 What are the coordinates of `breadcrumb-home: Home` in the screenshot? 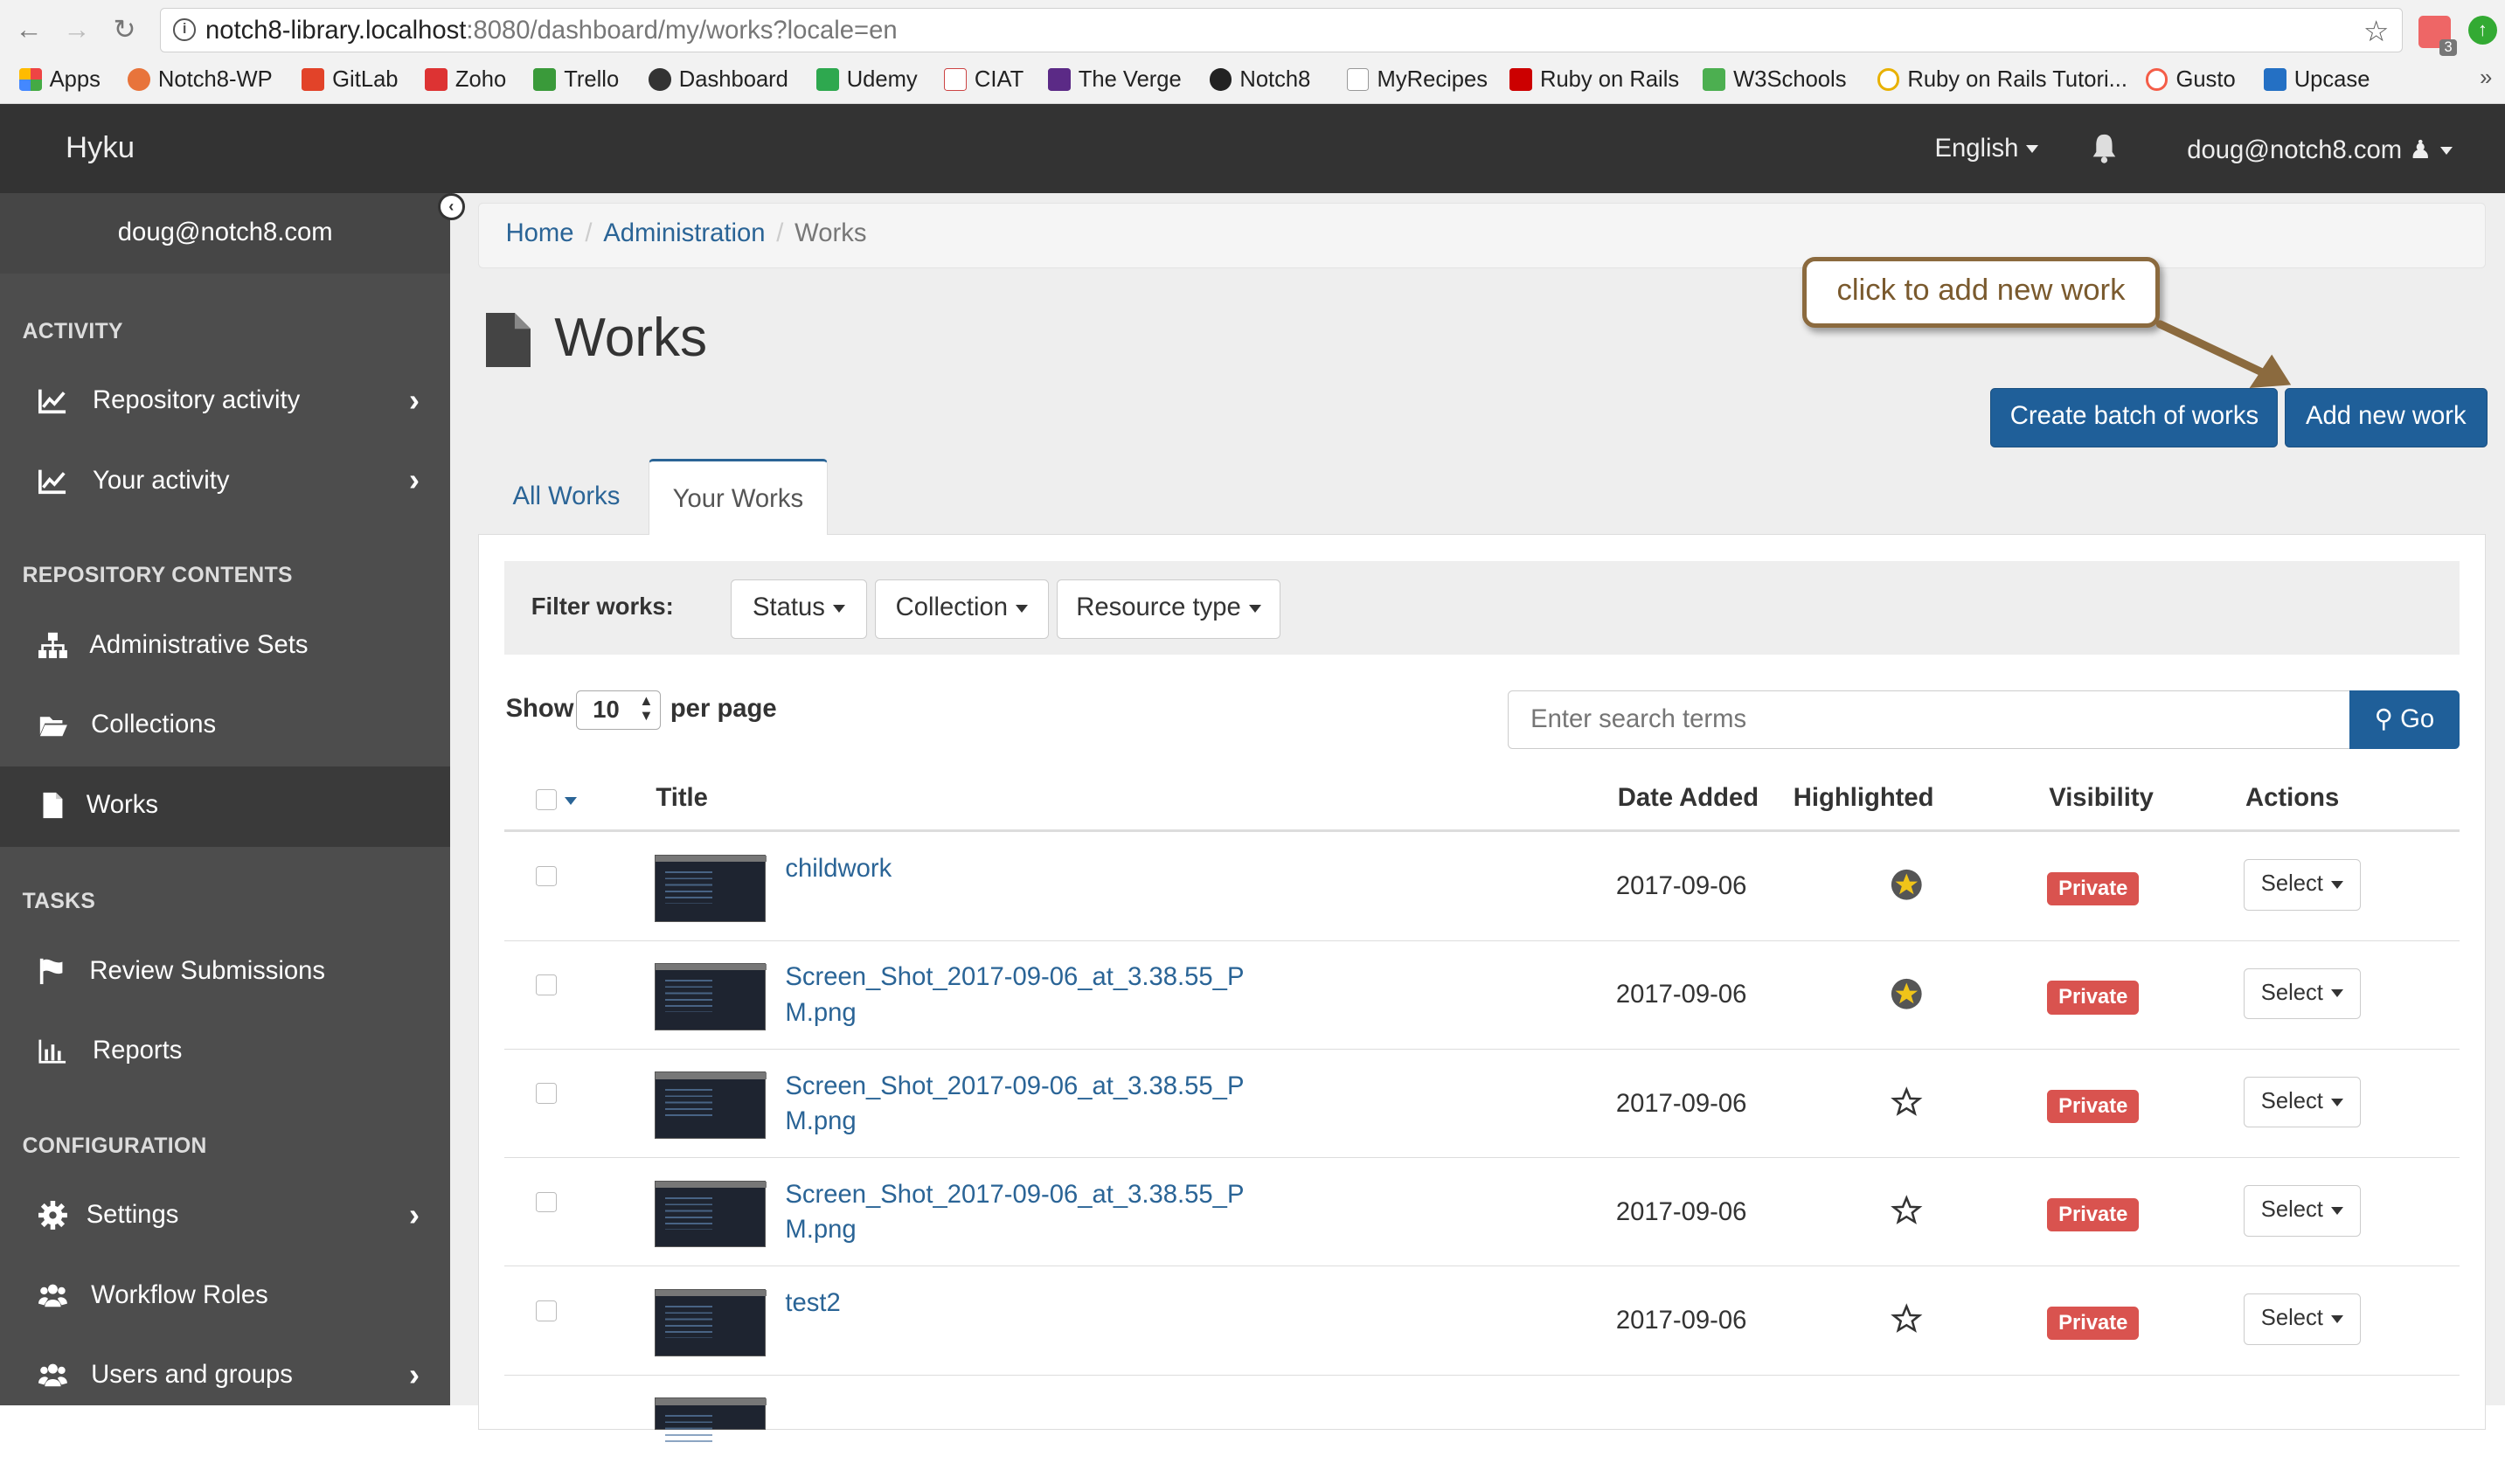 It's located at (540, 233).